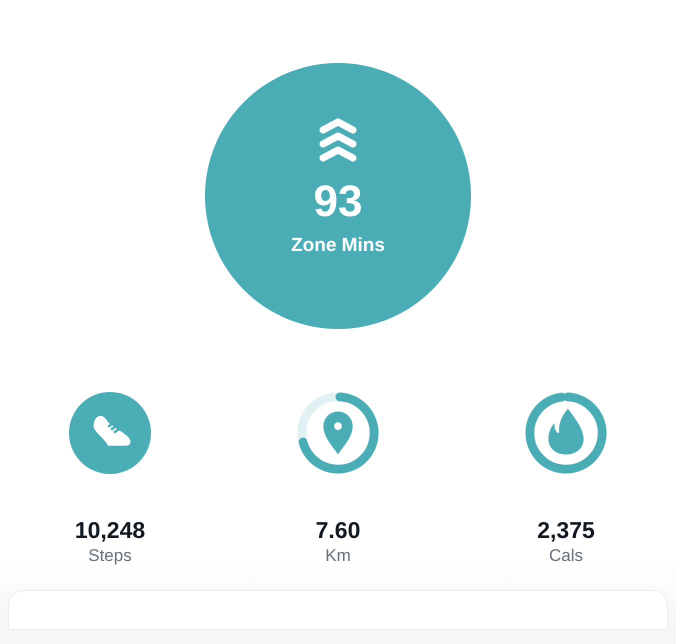  Describe the element at coordinates (338, 531) in the screenshot. I see `stat-value: 7.60` at that location.